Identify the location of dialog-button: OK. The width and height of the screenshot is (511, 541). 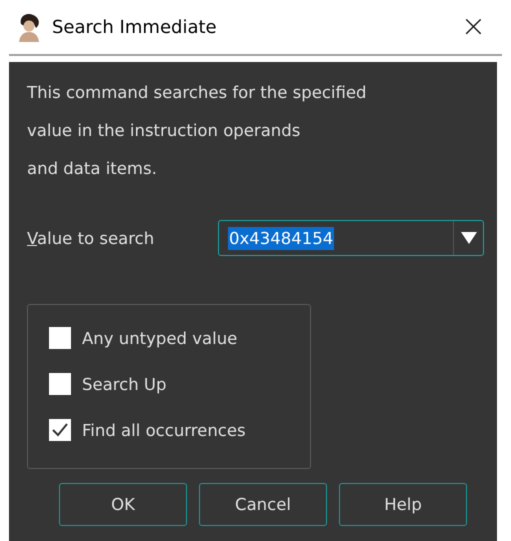
(123, 504).